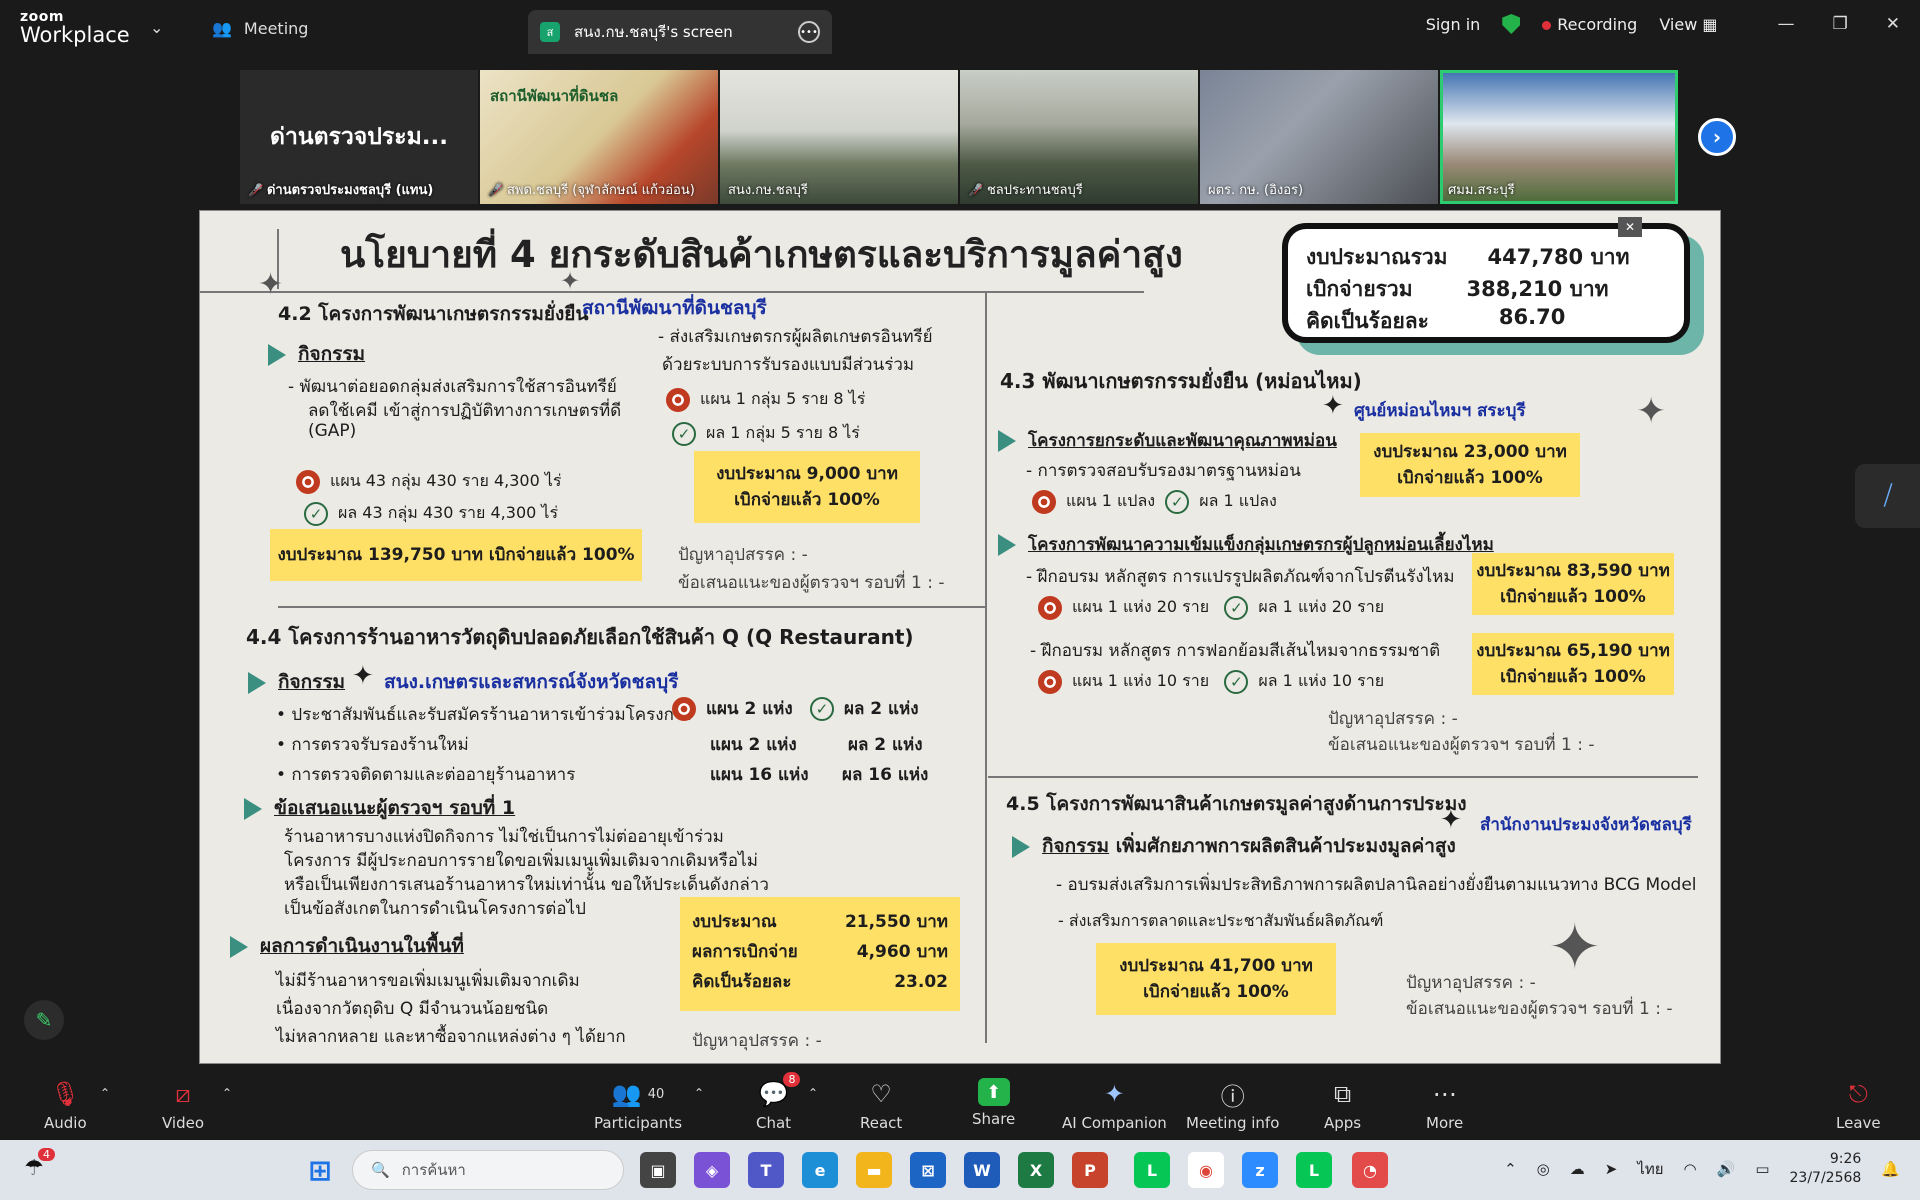 The width and height of the screenshot is (1920, 1200). I want to click on word-icon: W, so click(982, 1170).